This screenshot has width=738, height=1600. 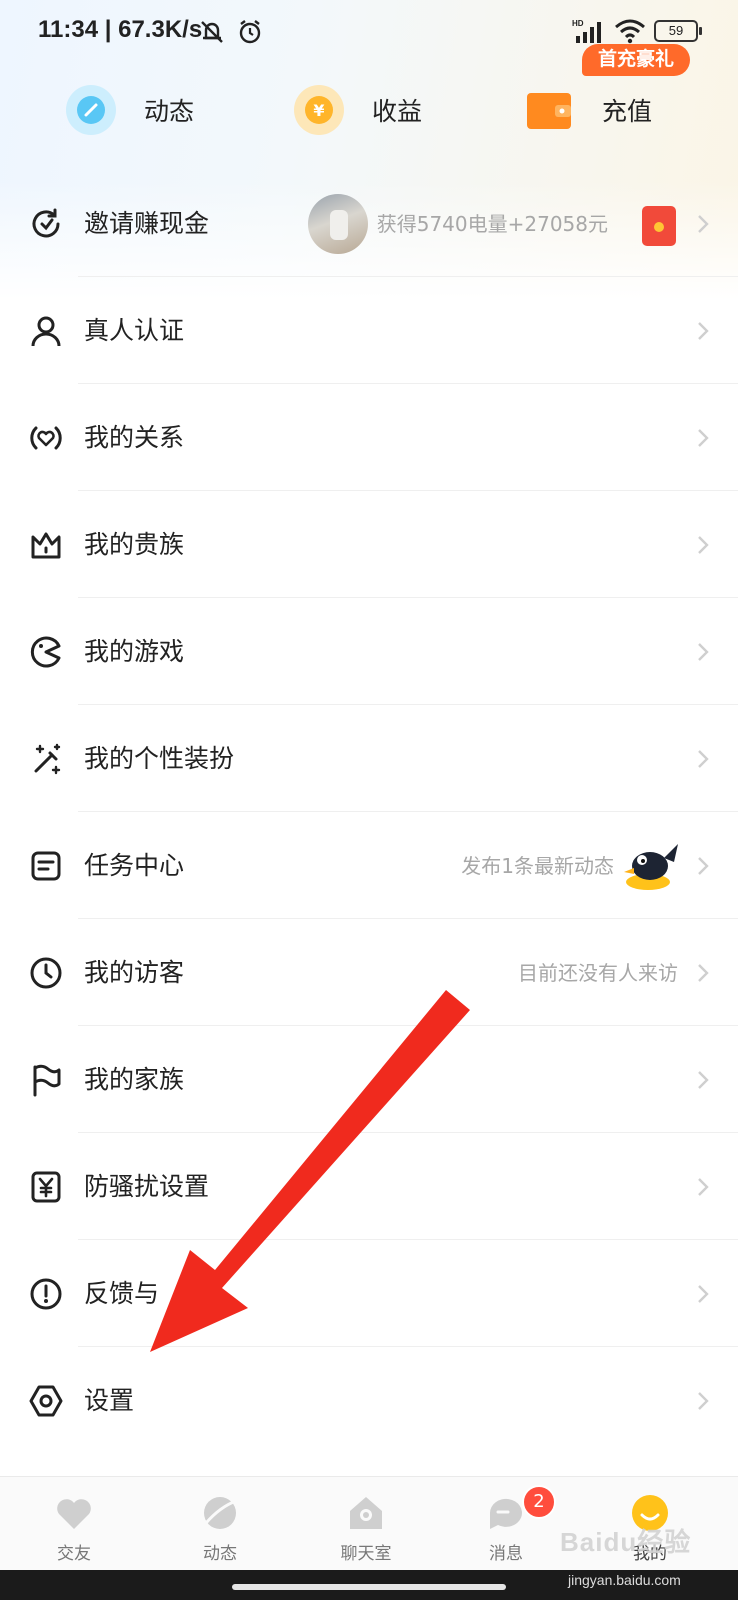 What do you see at coordinates (159, 758) in the screenshot?
I see `menu-item-label: 我的个性装扮` at bounding box center [159, 758].